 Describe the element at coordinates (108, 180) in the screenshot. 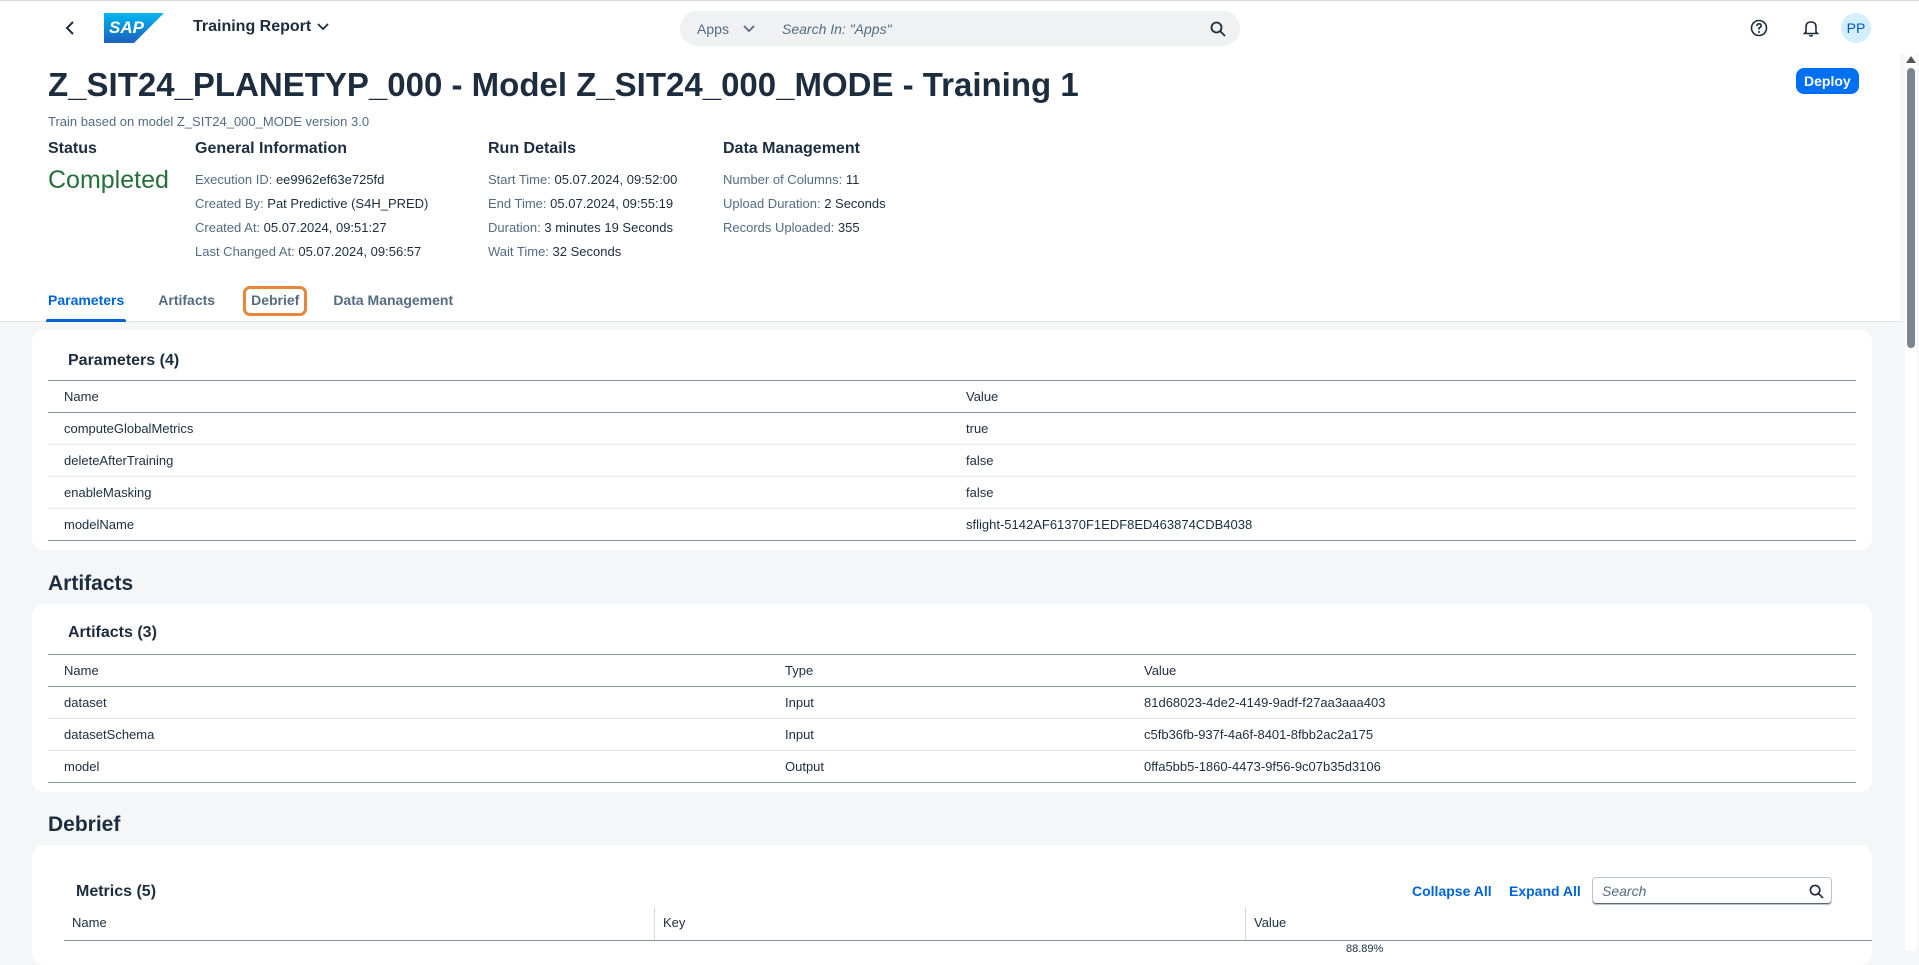

I see `status-value: Completed` at that location.